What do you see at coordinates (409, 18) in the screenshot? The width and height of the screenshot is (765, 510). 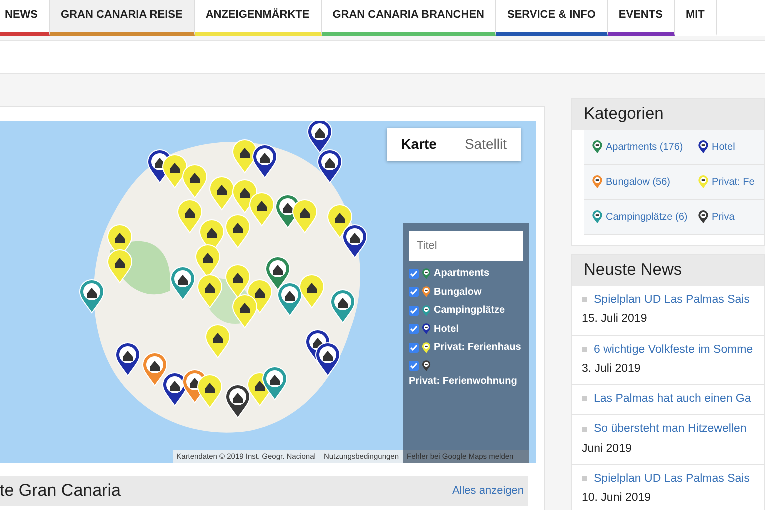 I see `nav-tab: GRAN CANARIA BRANCHEN` at bounding box center [409, 18].